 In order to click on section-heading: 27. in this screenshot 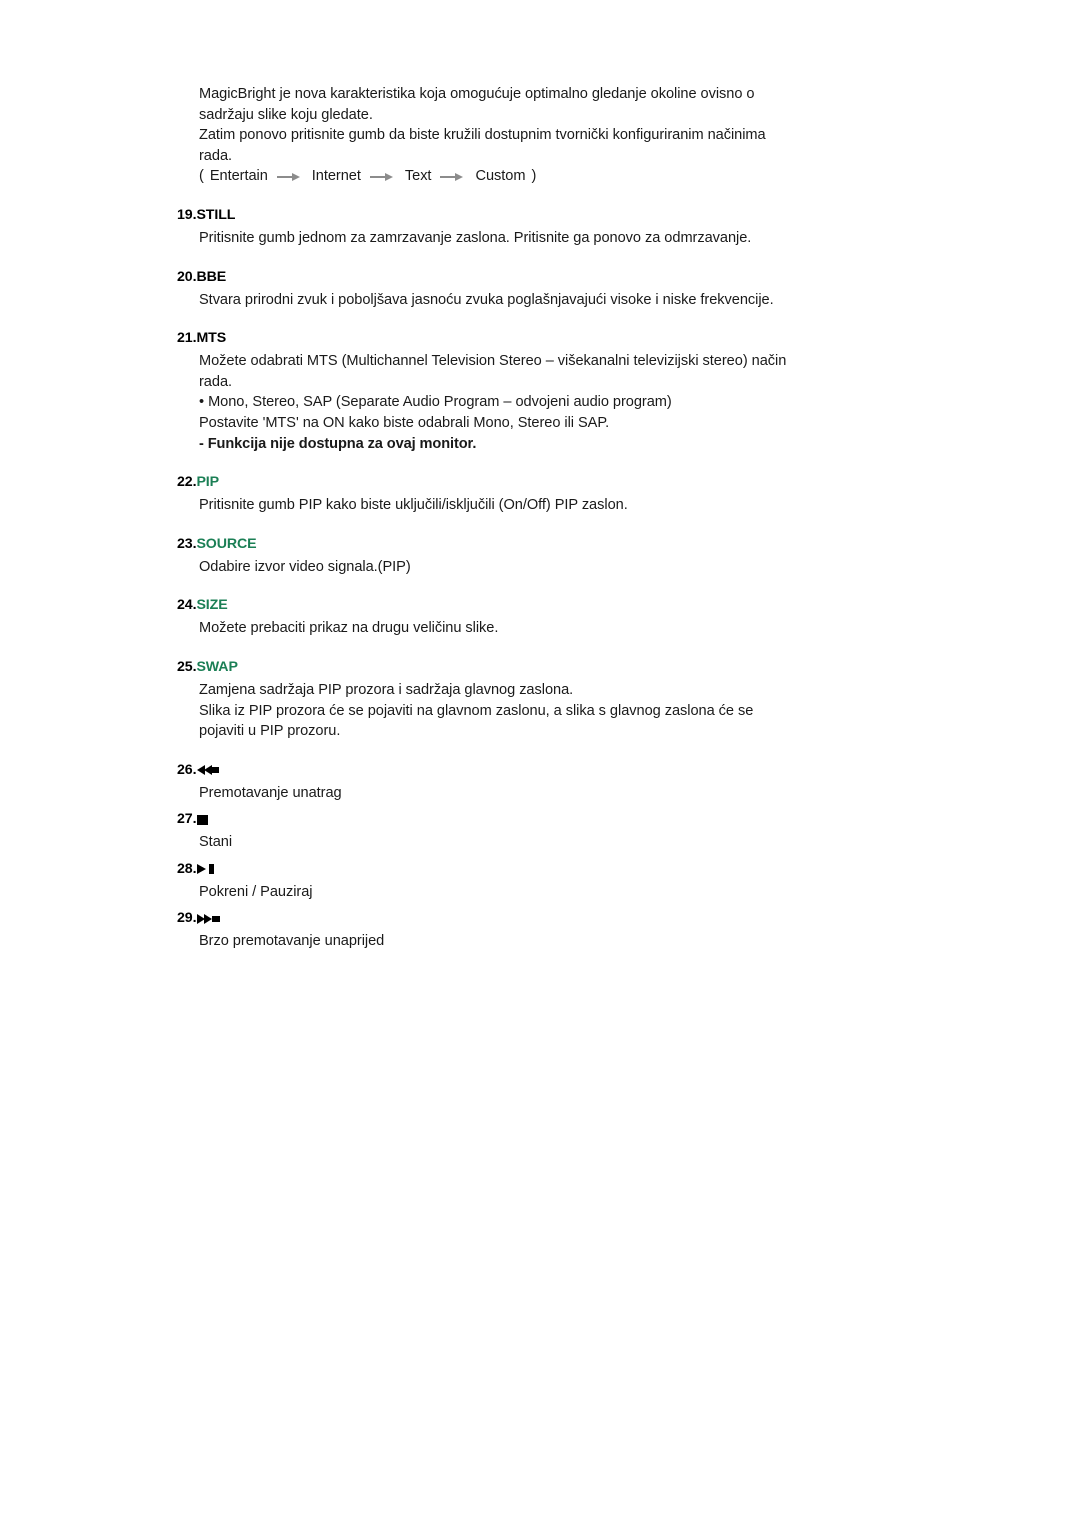, I will do `click(537, 819)`.